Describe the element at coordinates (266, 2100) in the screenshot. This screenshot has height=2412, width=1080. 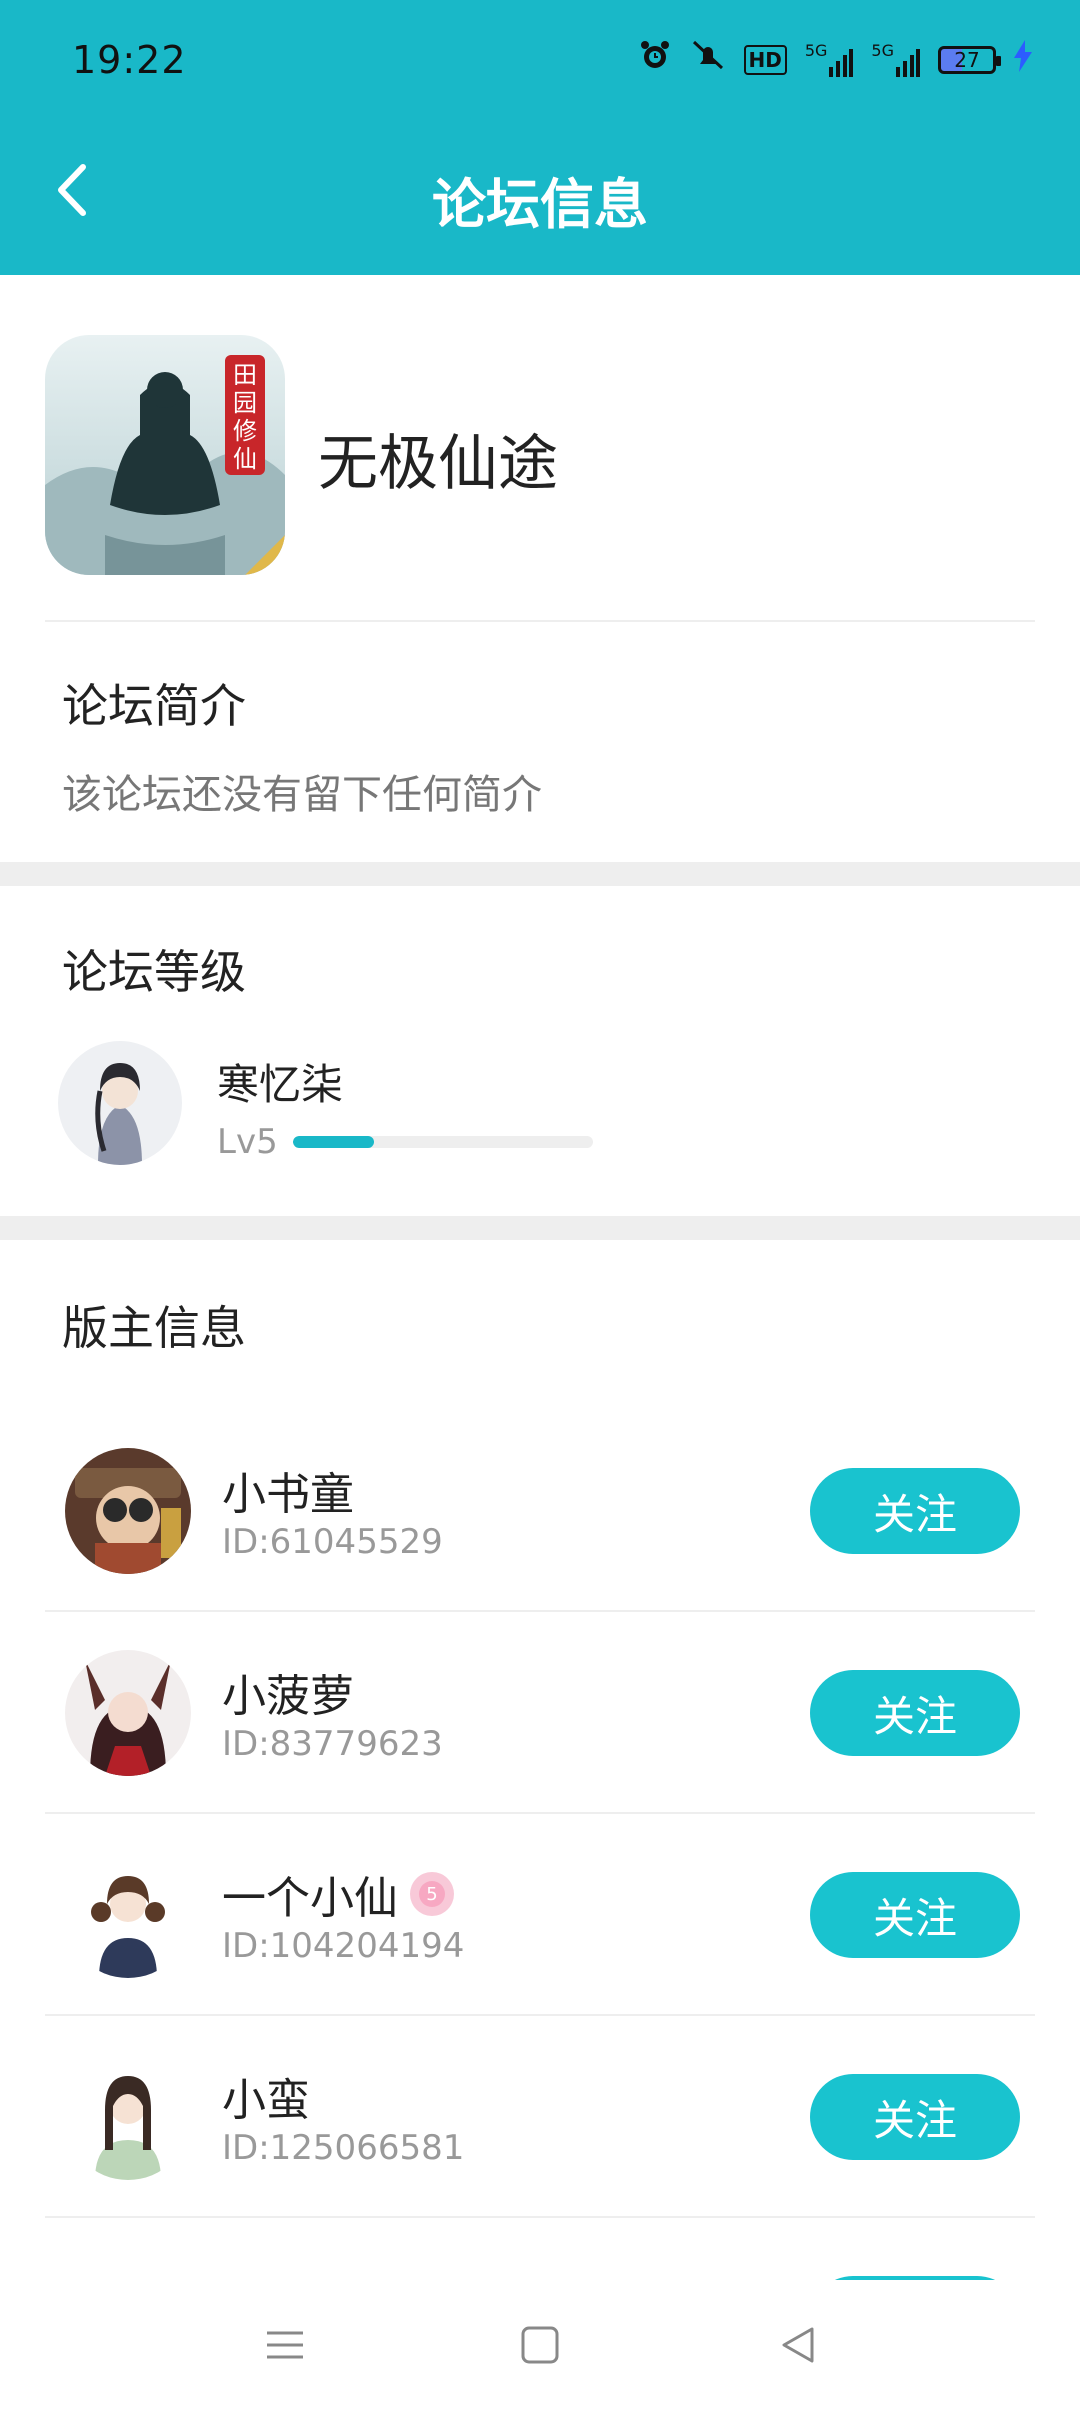
I see `moderator-name-text: 小蛮` at that location.